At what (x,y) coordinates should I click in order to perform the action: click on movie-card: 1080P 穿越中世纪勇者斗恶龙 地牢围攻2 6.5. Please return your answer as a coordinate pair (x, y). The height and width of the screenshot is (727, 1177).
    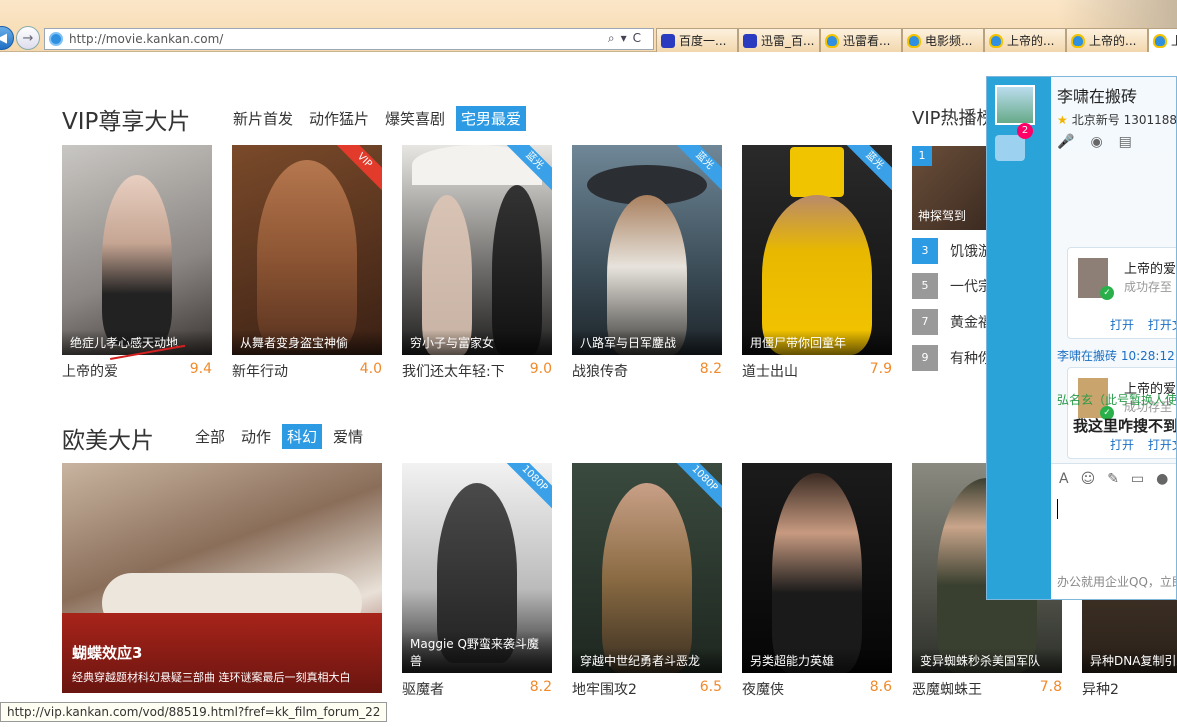
    Looking at the image, I should click on (647, 581).